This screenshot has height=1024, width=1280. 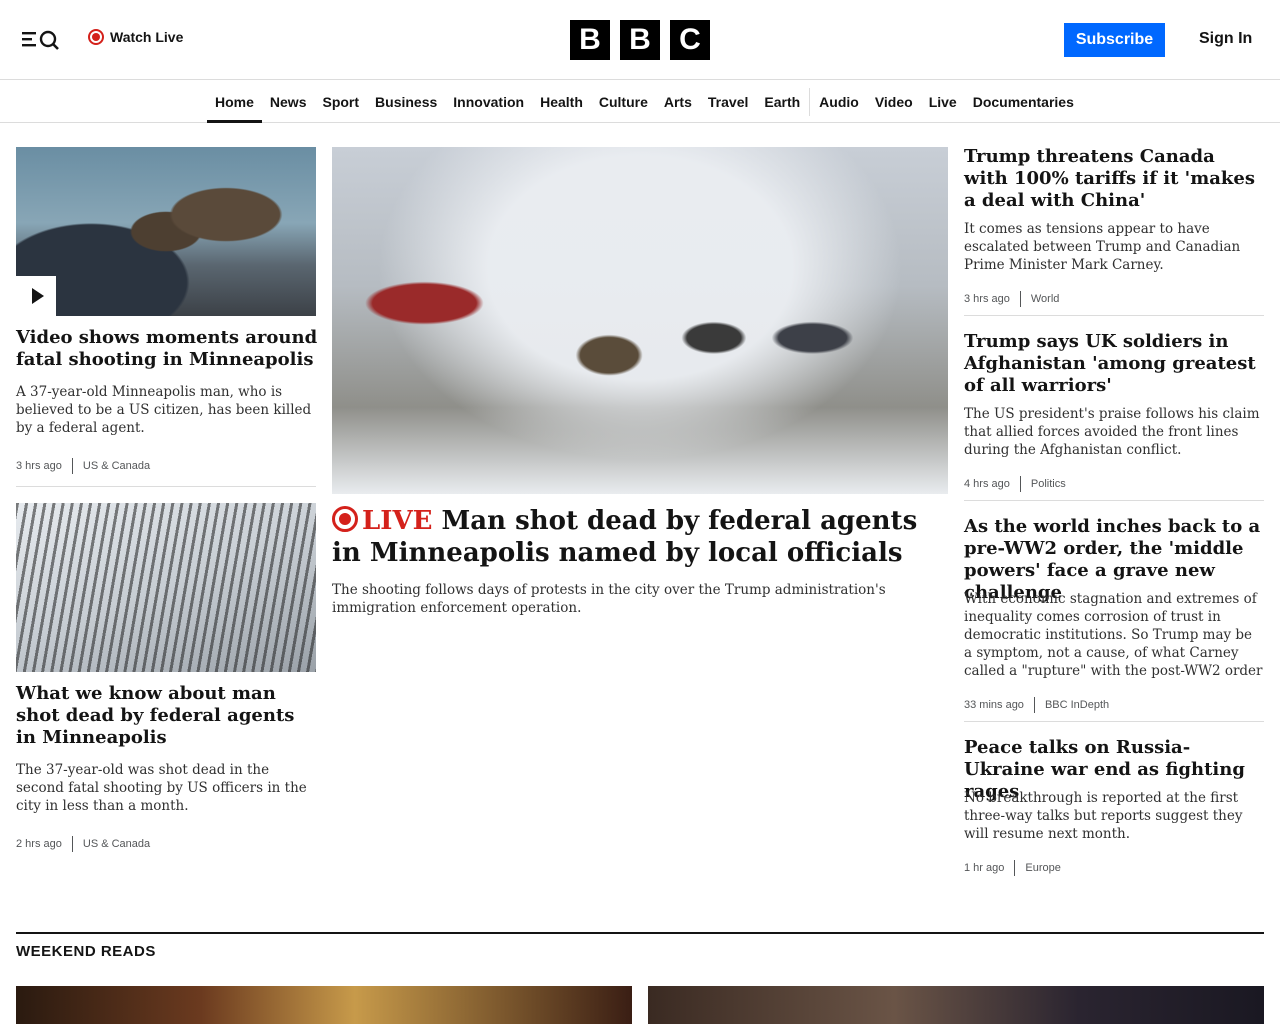 I want to click on nav-business: Business, so click(x=406, y=102).